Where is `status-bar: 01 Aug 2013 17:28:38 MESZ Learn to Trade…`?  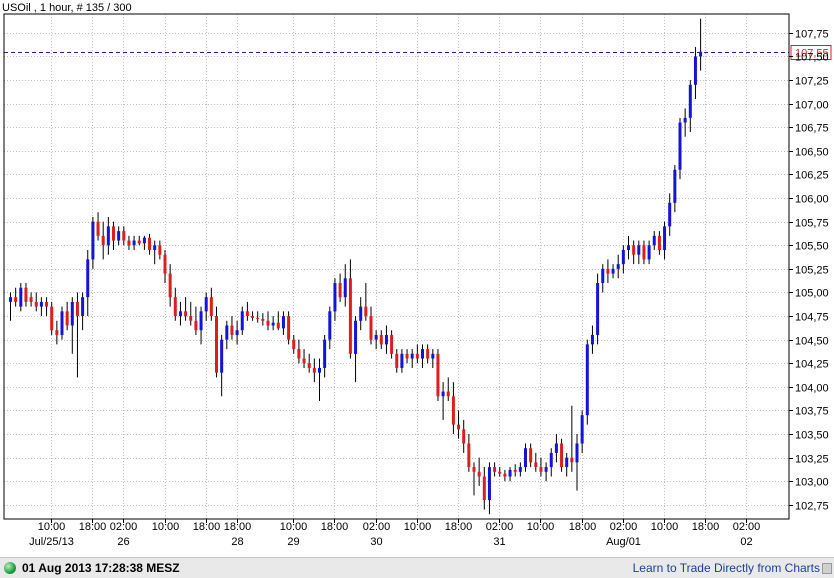
status-bar: 01 Aug 2013 17:28:38 MESZ Learn to Trade… is located at coordinates (417, 567).